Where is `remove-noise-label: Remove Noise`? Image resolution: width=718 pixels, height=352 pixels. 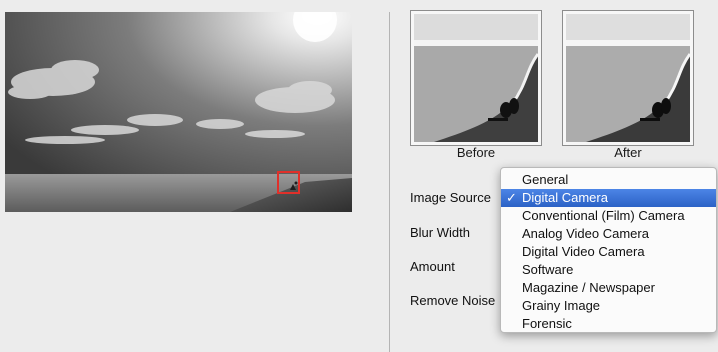 remove-noise-label: Remove Noise is located at coordinates (453, 300).